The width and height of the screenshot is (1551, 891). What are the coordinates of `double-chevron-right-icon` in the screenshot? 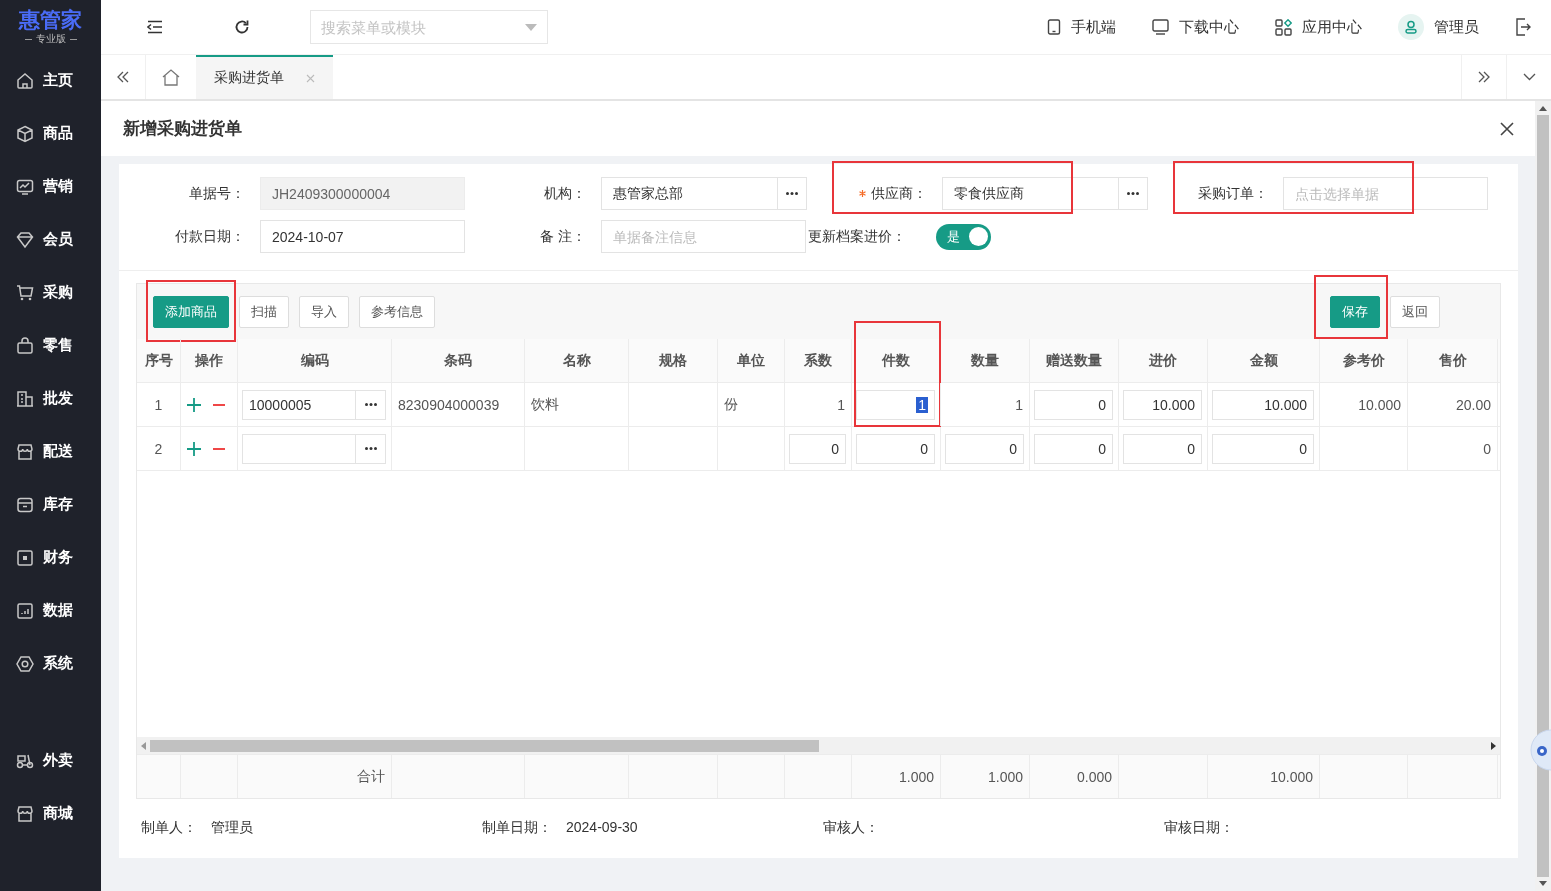 It's located at (1484, 77).